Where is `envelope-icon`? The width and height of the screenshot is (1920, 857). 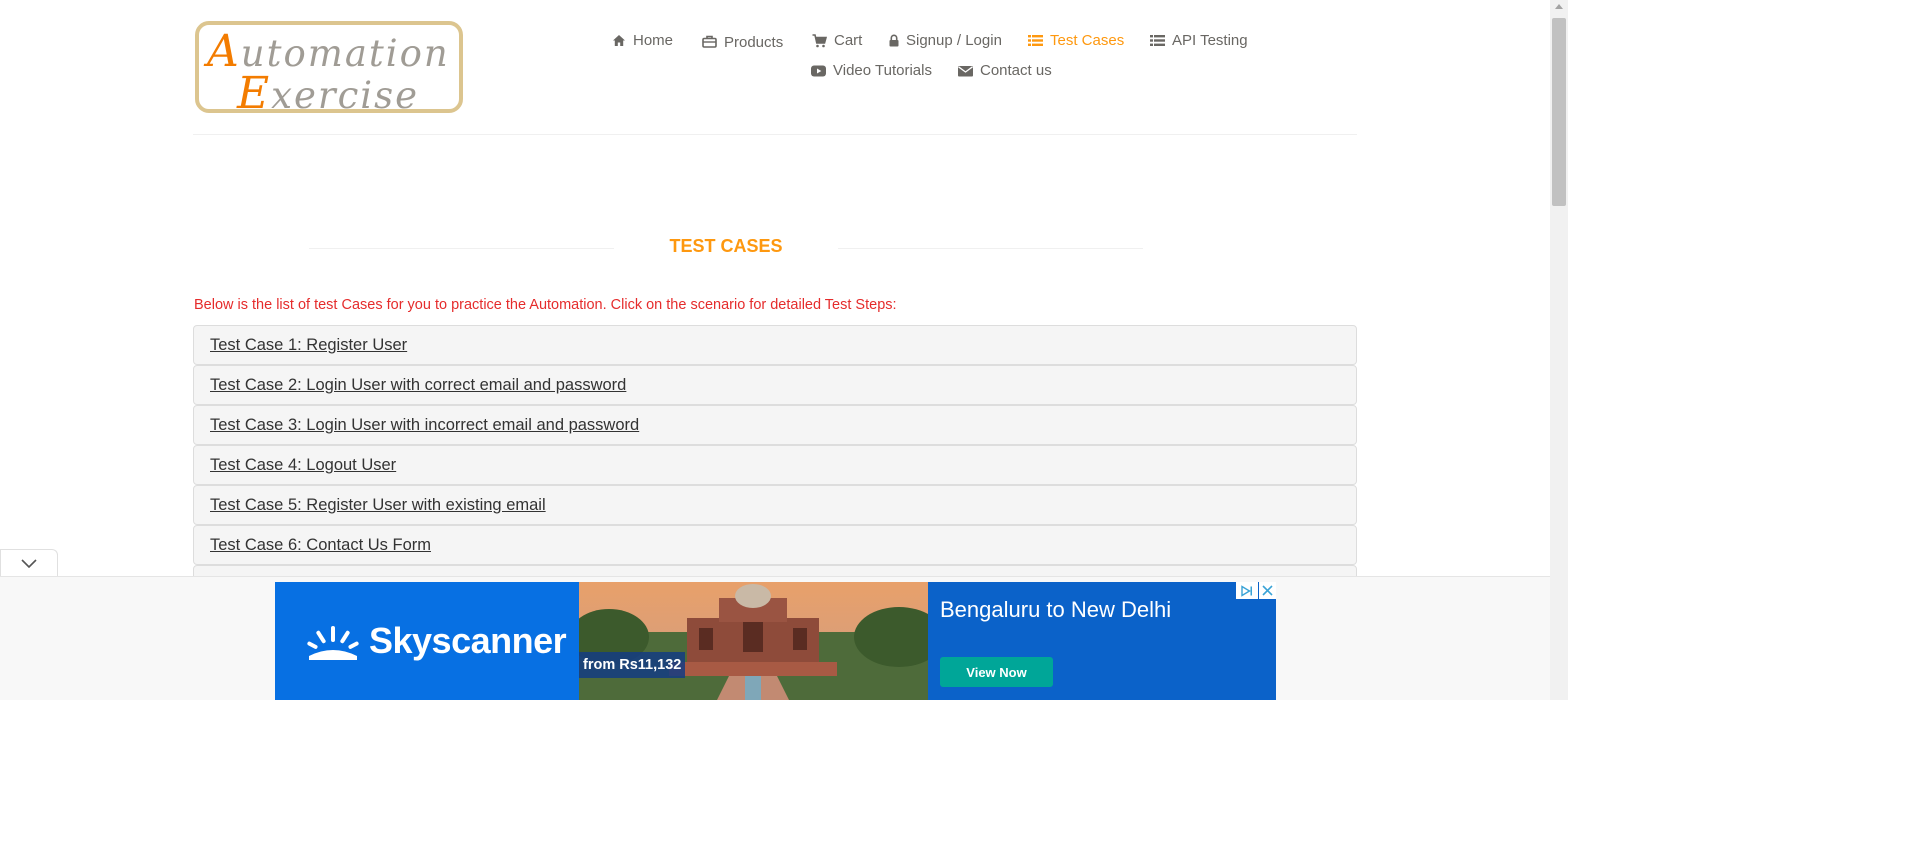 envelope-icon is located at coordinates (965, 70).